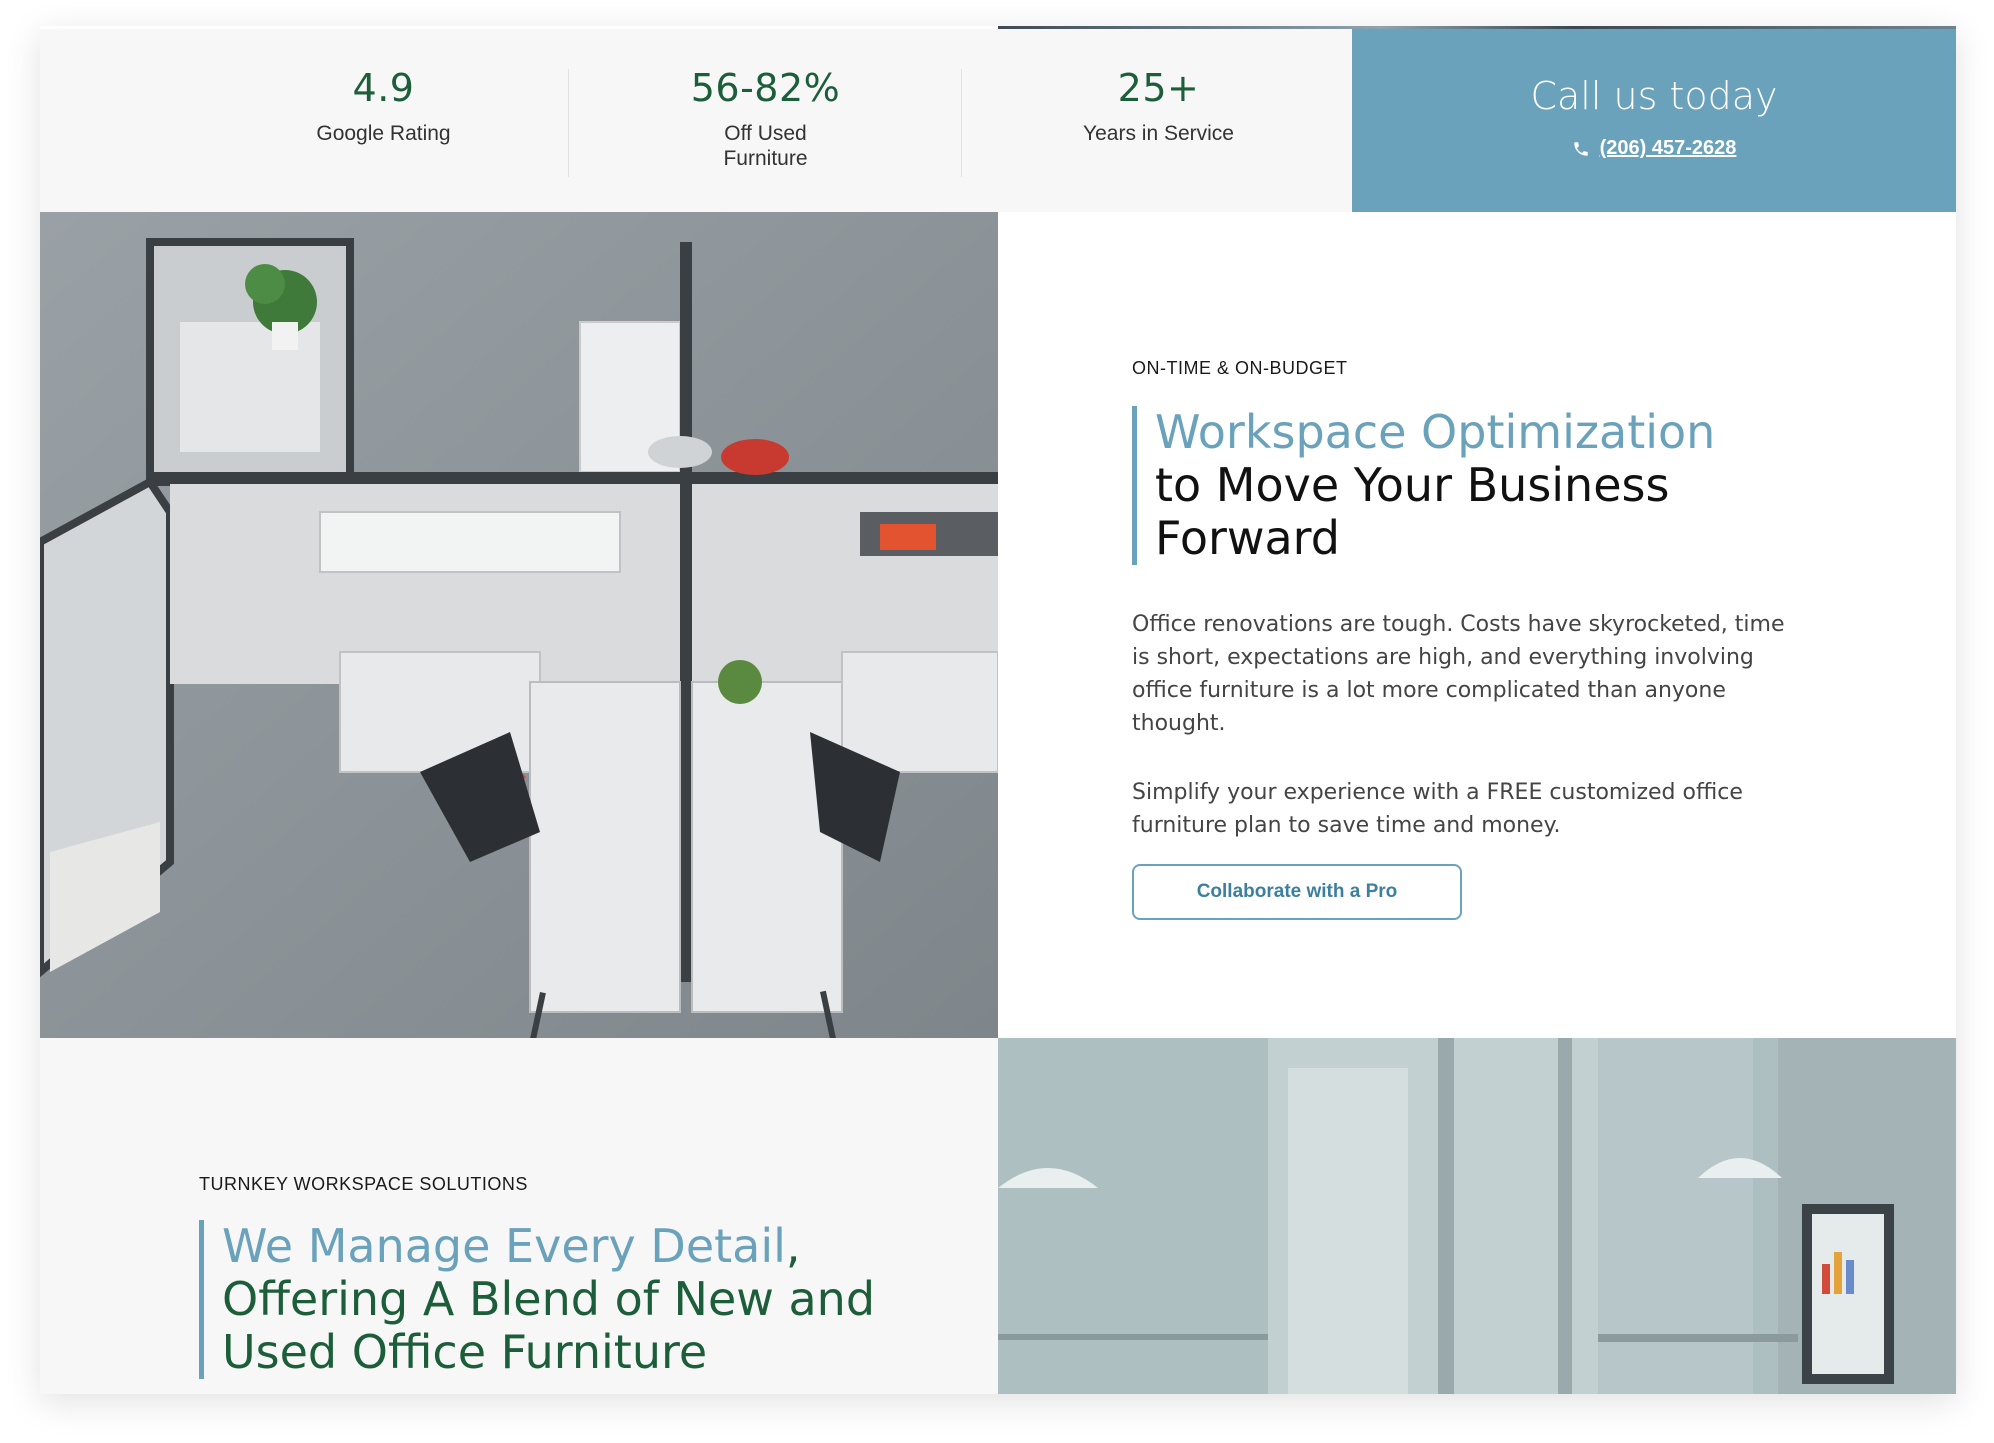 The height and width of the screenshot is (1443, 1994). Describe the element at coordinates (1158, 88) in the screenshot. I see `stat-value: 25+` at that location.